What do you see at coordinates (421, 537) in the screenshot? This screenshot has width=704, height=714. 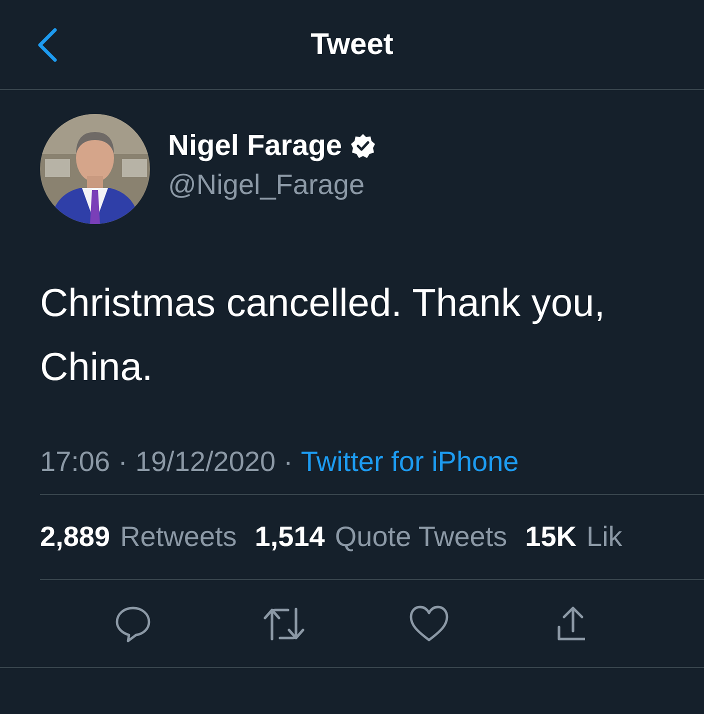 I see `stat-label: Quote Tweets` at bounding box center [421, 537].